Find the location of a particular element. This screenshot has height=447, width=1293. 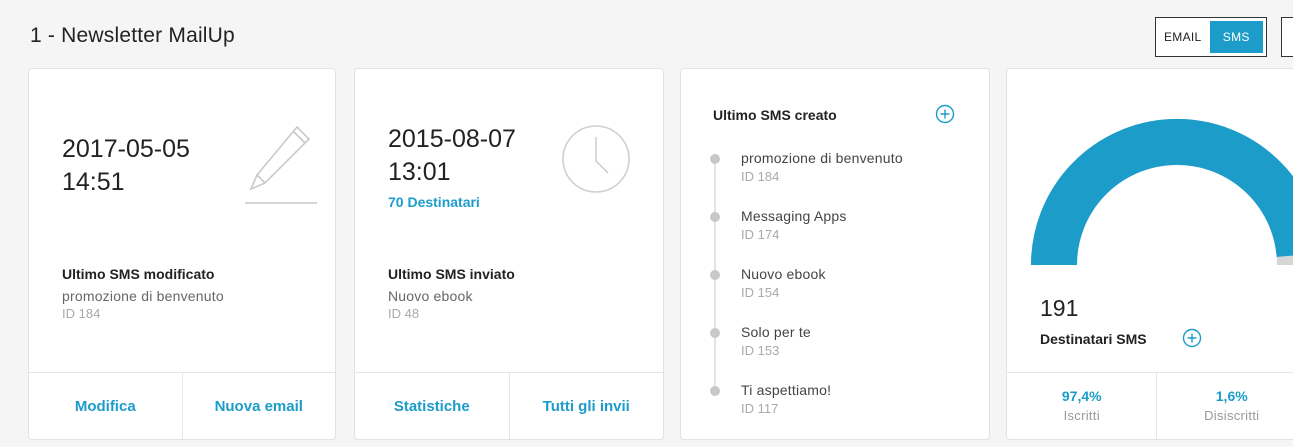

timeline-item-id: ID 153 is located at coordinates (760, 350).